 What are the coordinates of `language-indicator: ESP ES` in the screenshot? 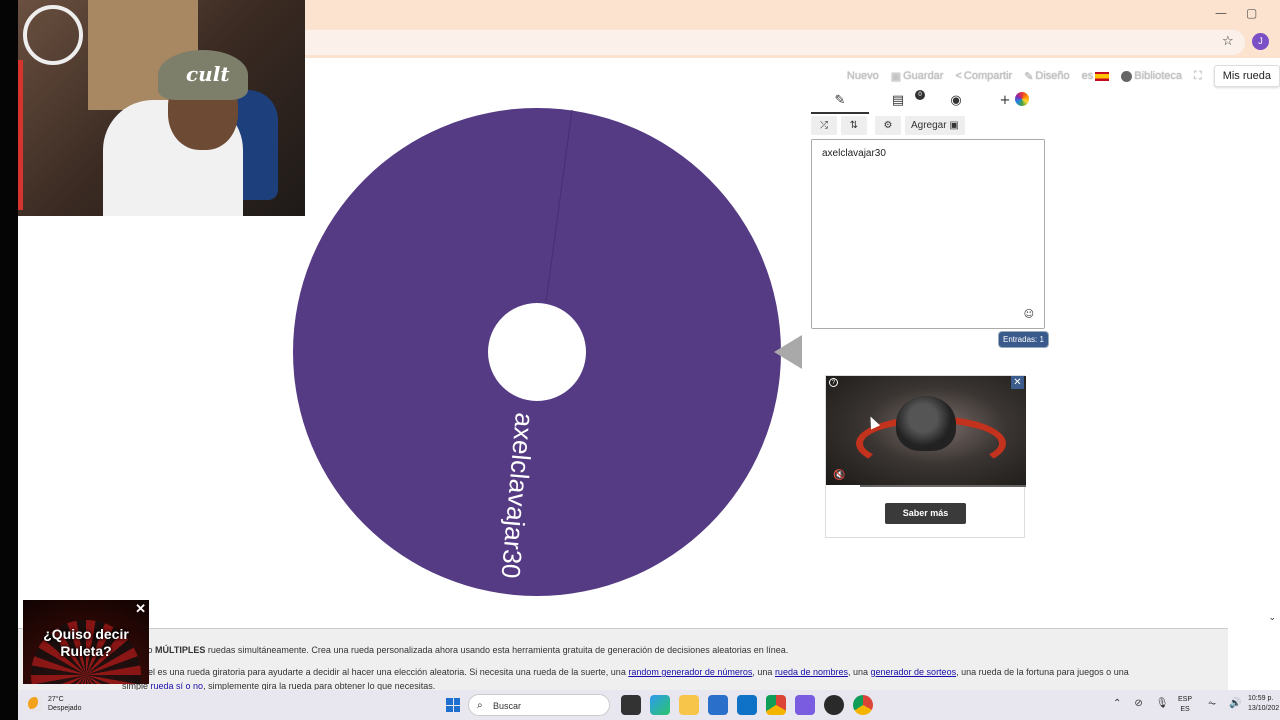 It's located at (1185, 705).